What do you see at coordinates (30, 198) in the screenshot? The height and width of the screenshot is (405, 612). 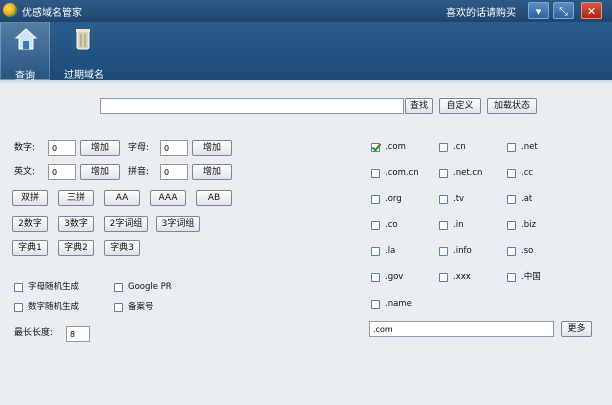 I see `pattern-shuangpin-button: 双拼` at bounding box center [30, 198].